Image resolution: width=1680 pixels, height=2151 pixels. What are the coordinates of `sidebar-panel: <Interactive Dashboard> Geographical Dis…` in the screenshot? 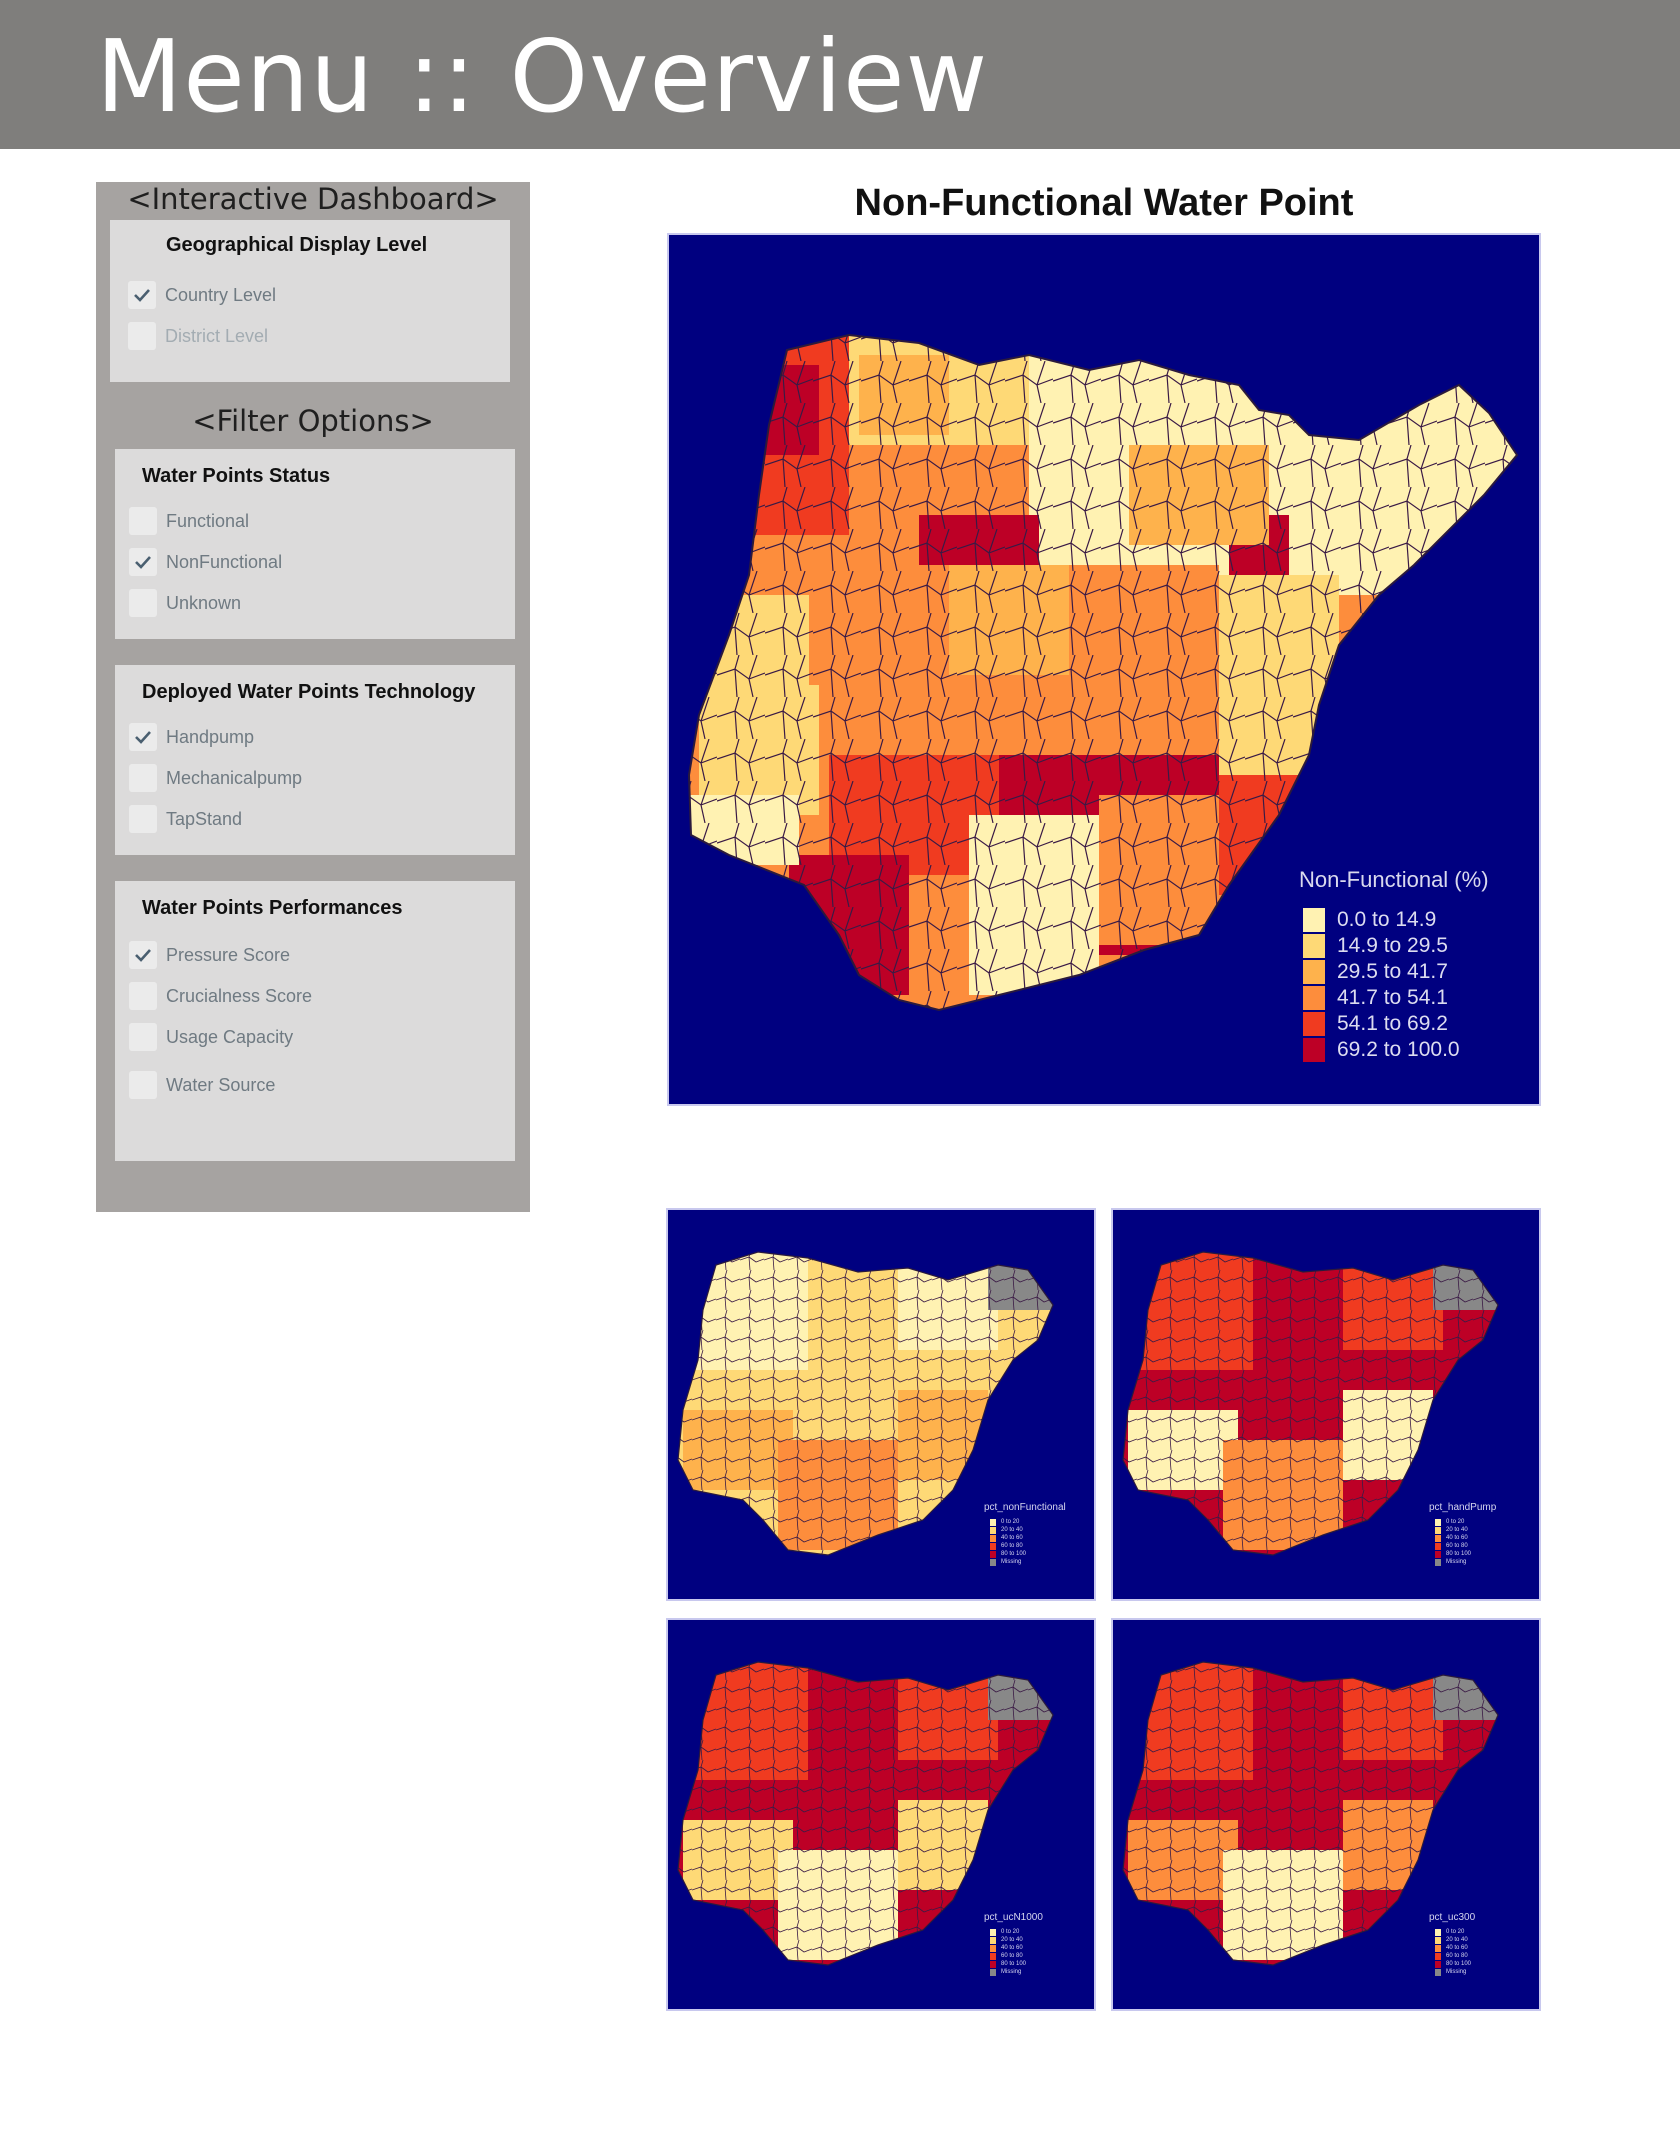 It's located at (313, 697).